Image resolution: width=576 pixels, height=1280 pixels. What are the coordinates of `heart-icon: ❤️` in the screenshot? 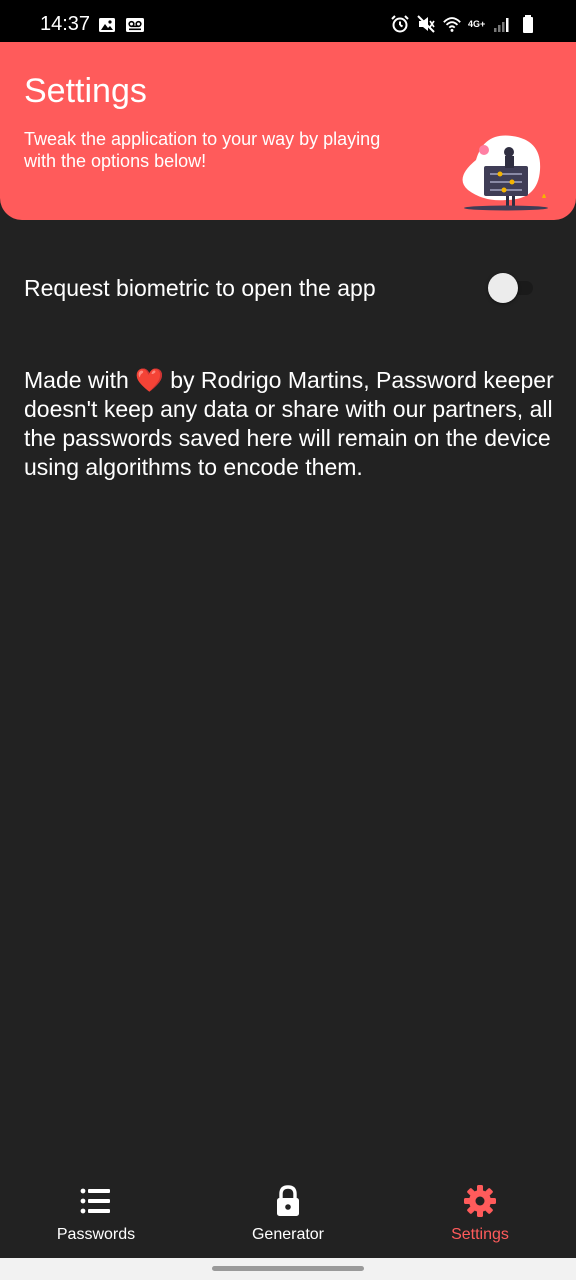 It's located at (149, 380).